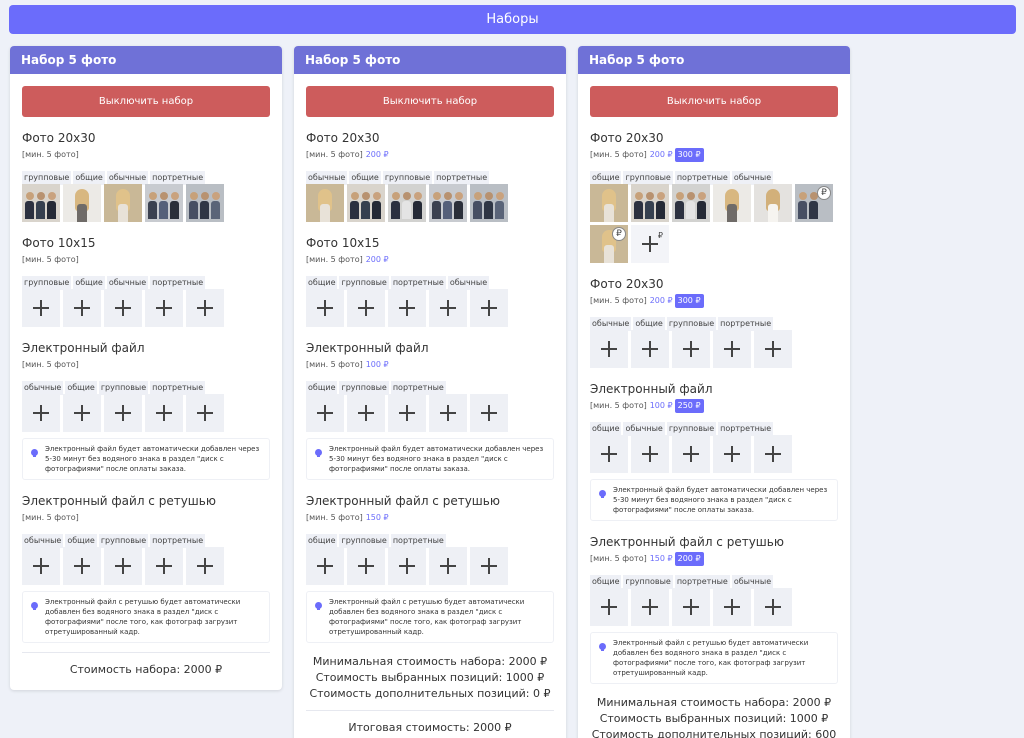 This screenshot has height=738, width=1024. What do you see at coordinates (650, 244) in the screenshot?
I see `add-paid-photo-slot: ₽` at bounding box center [650, 244].